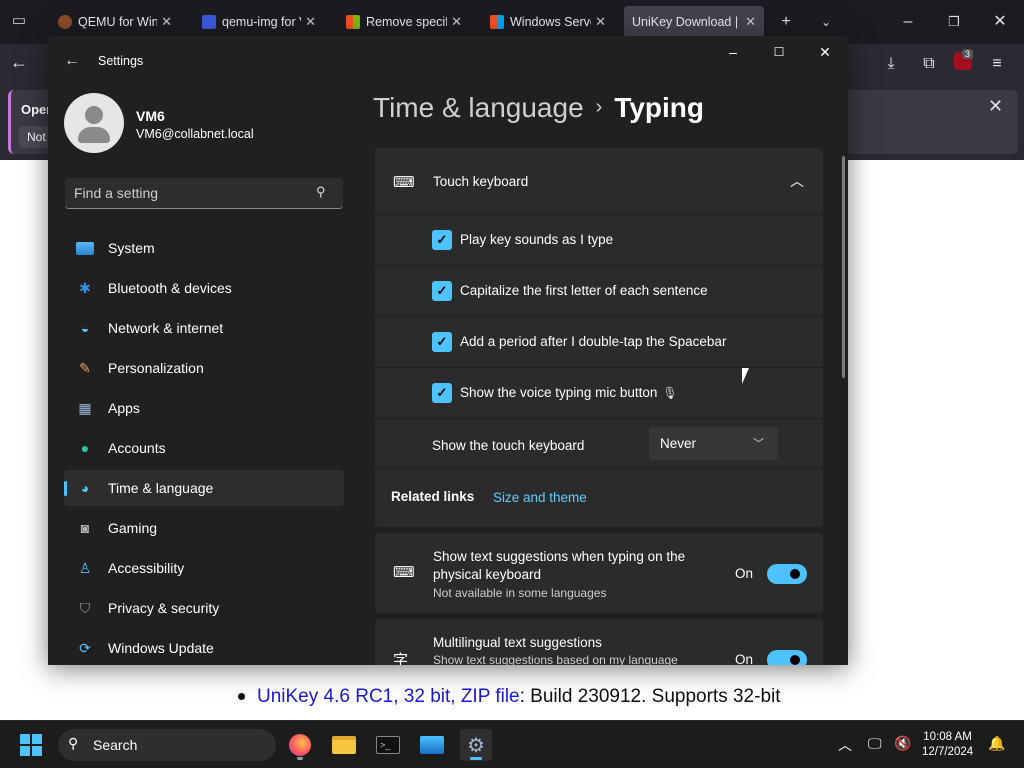  I want to click on tab-label: qemu-img for V, so click(262, 22).